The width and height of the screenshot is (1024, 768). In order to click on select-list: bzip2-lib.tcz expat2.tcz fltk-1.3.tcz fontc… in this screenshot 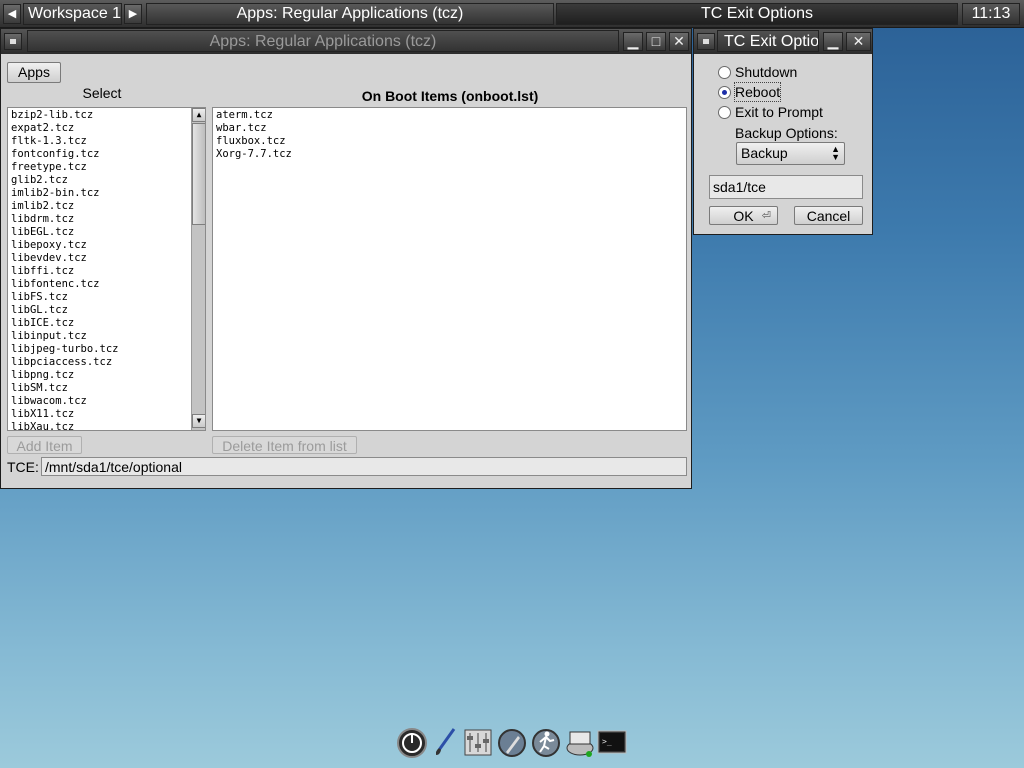, I will do `click(106, 269)`.